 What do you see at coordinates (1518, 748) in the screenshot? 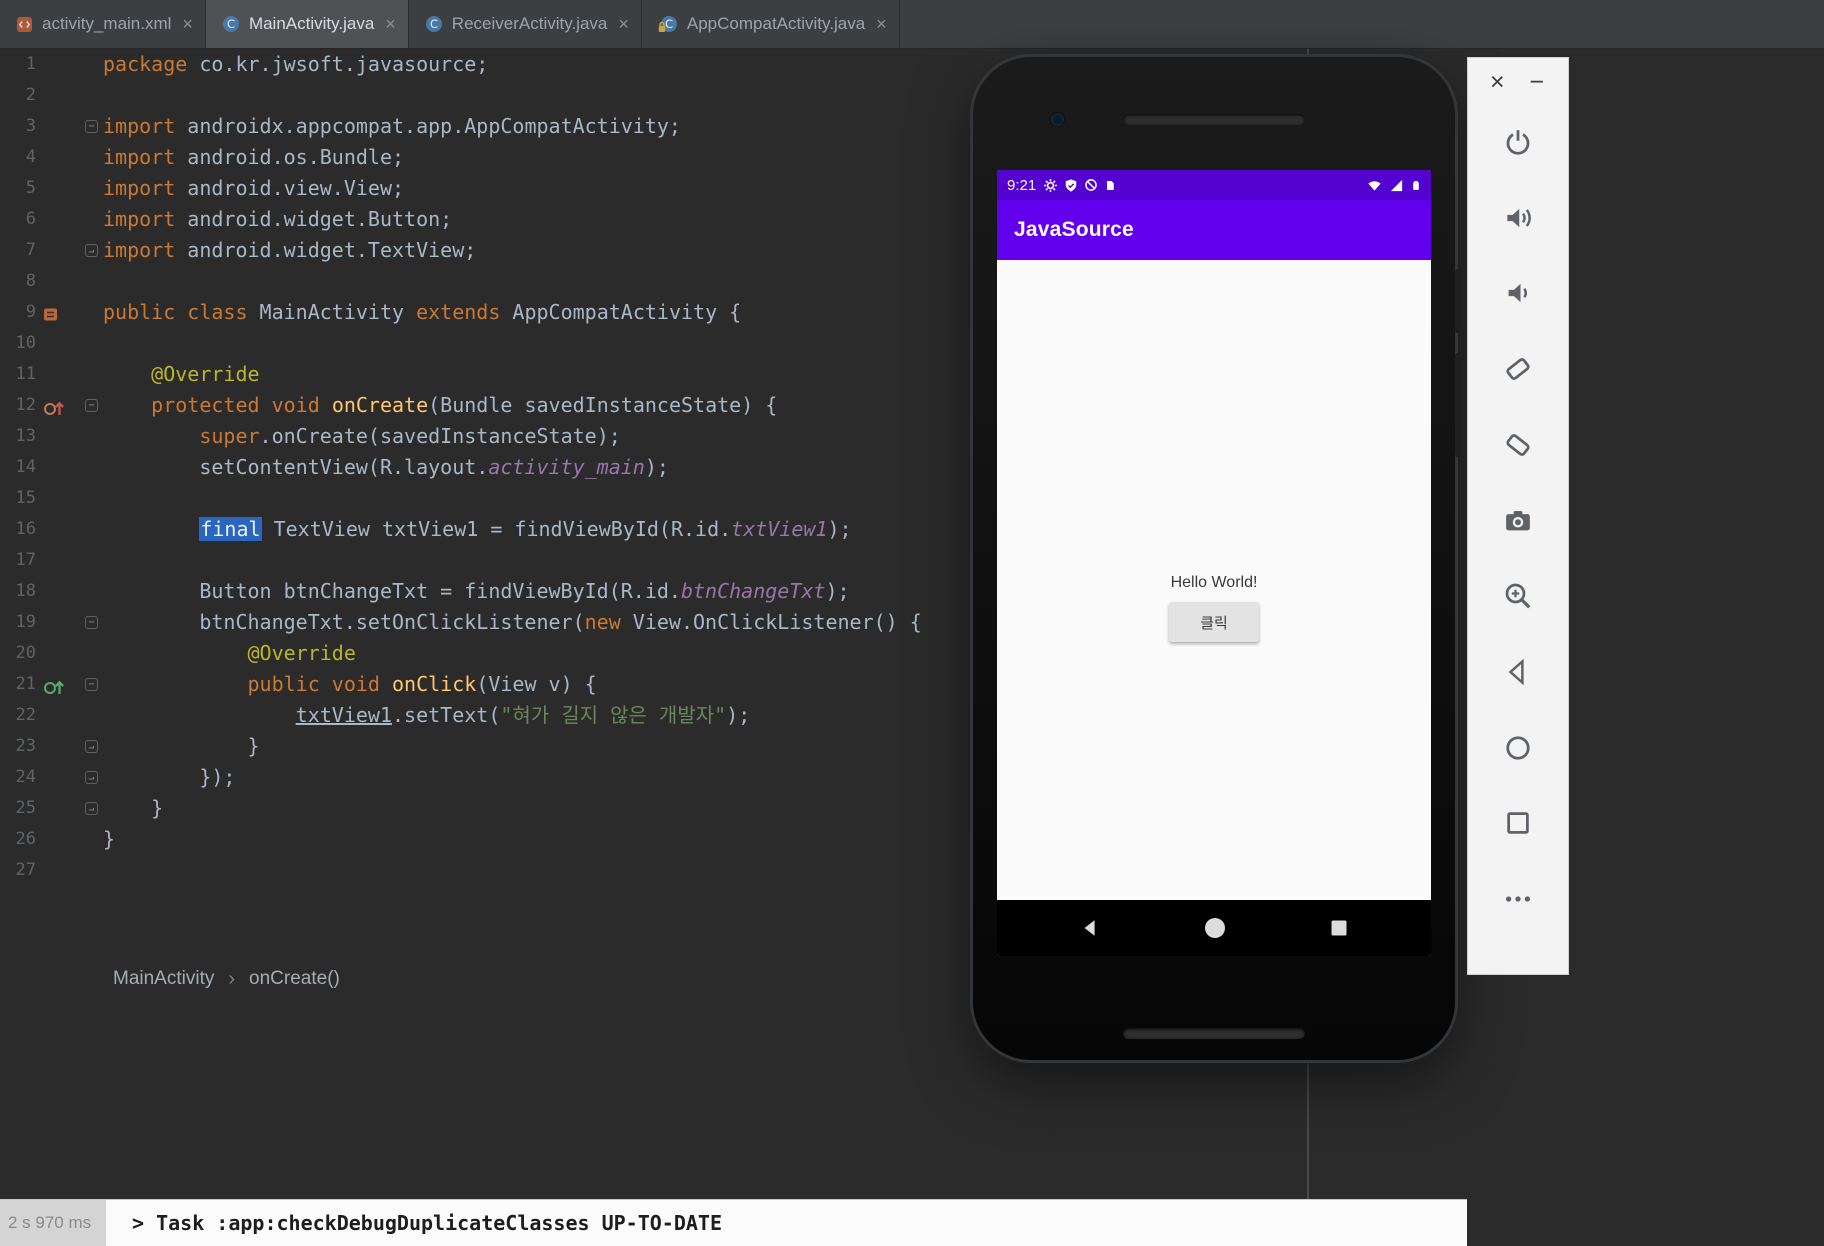
I see `home-button` at bounding box center [1518, 748].